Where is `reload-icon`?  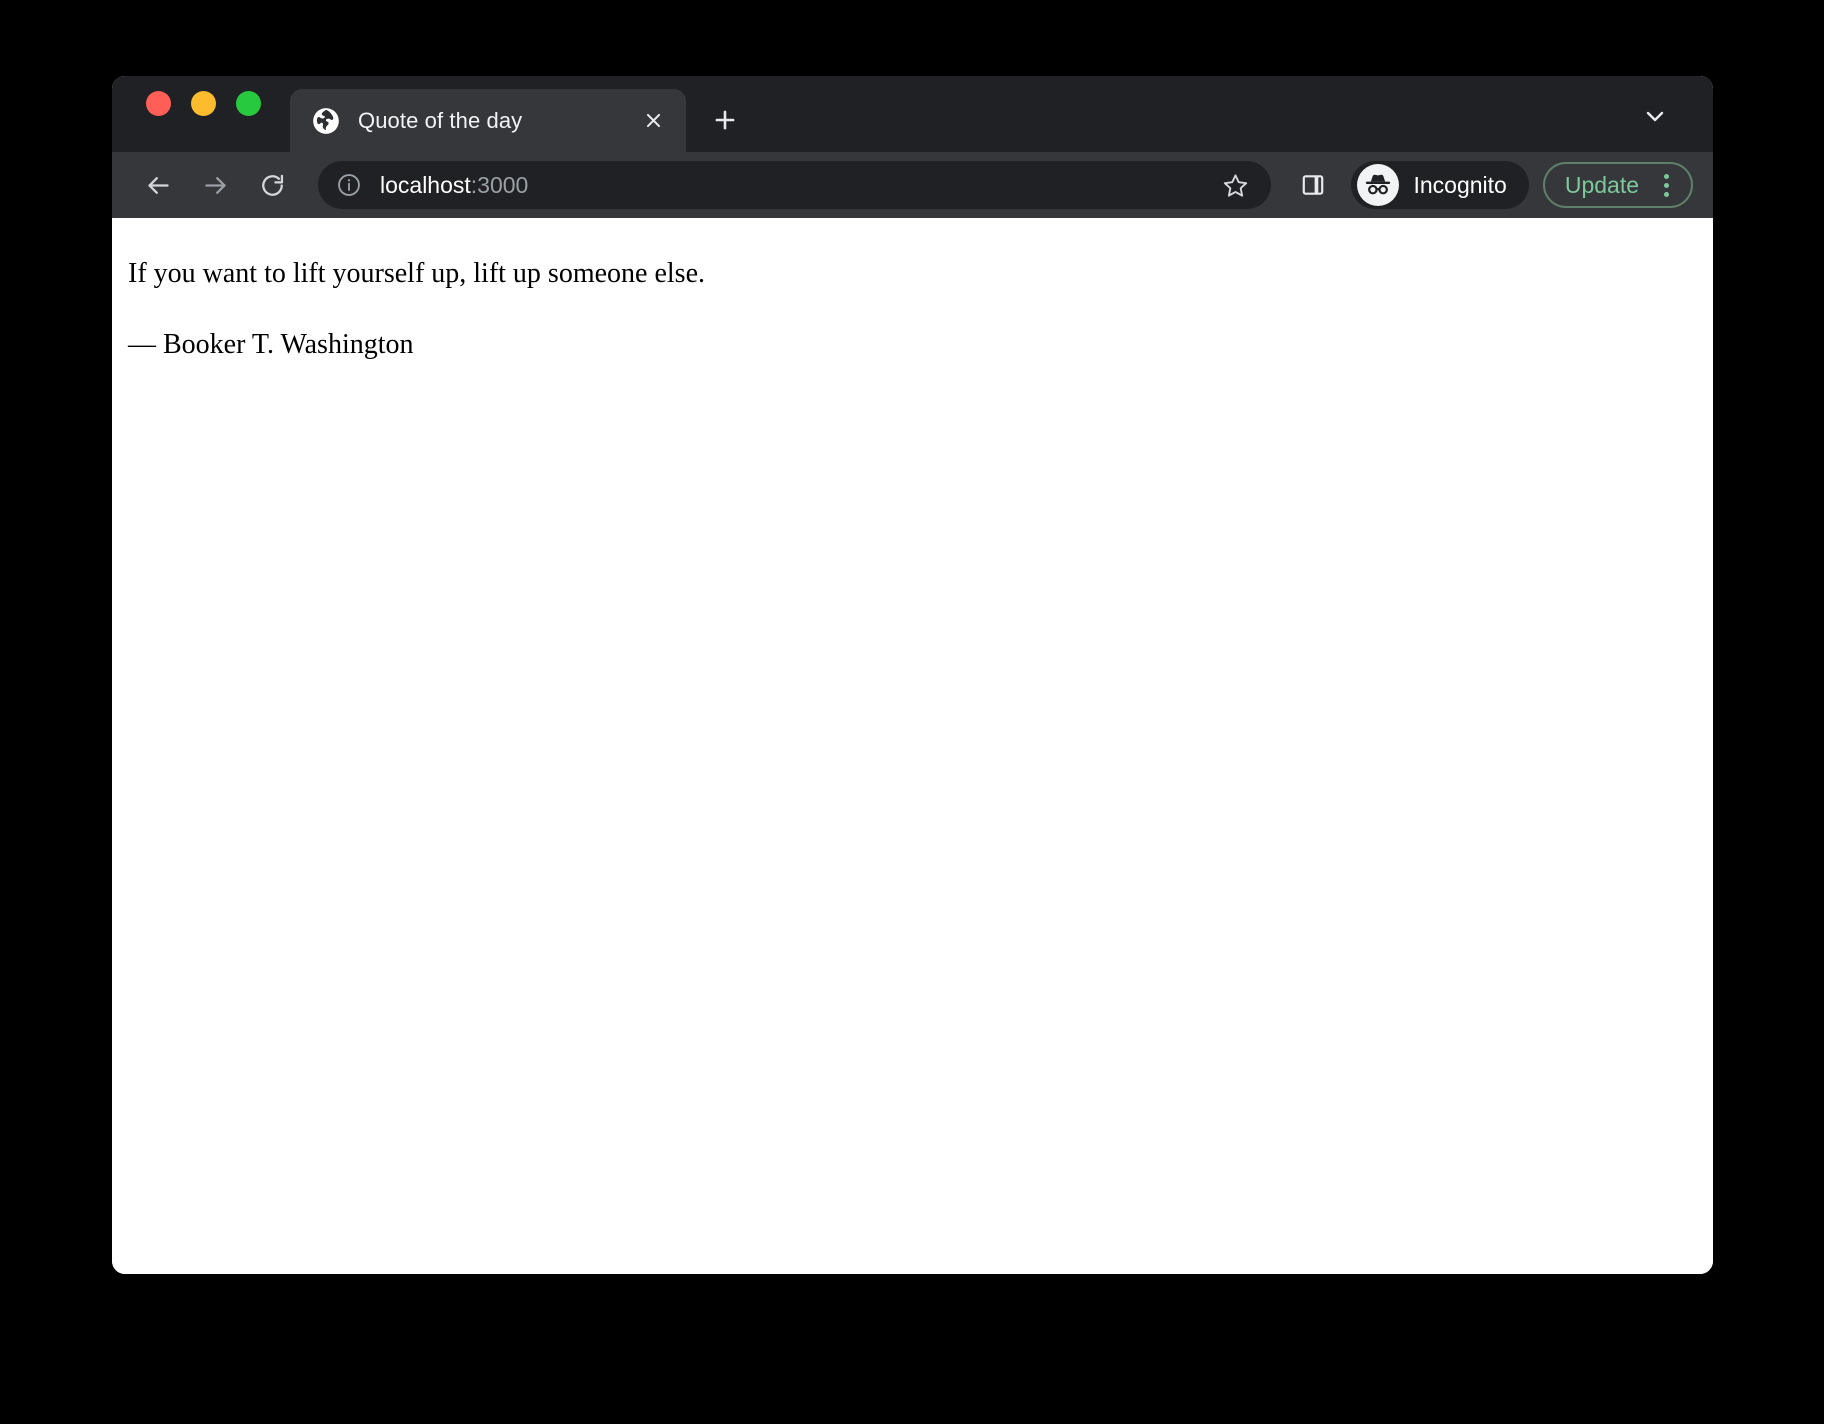 reload-icon is located at coordinates (272, 185).